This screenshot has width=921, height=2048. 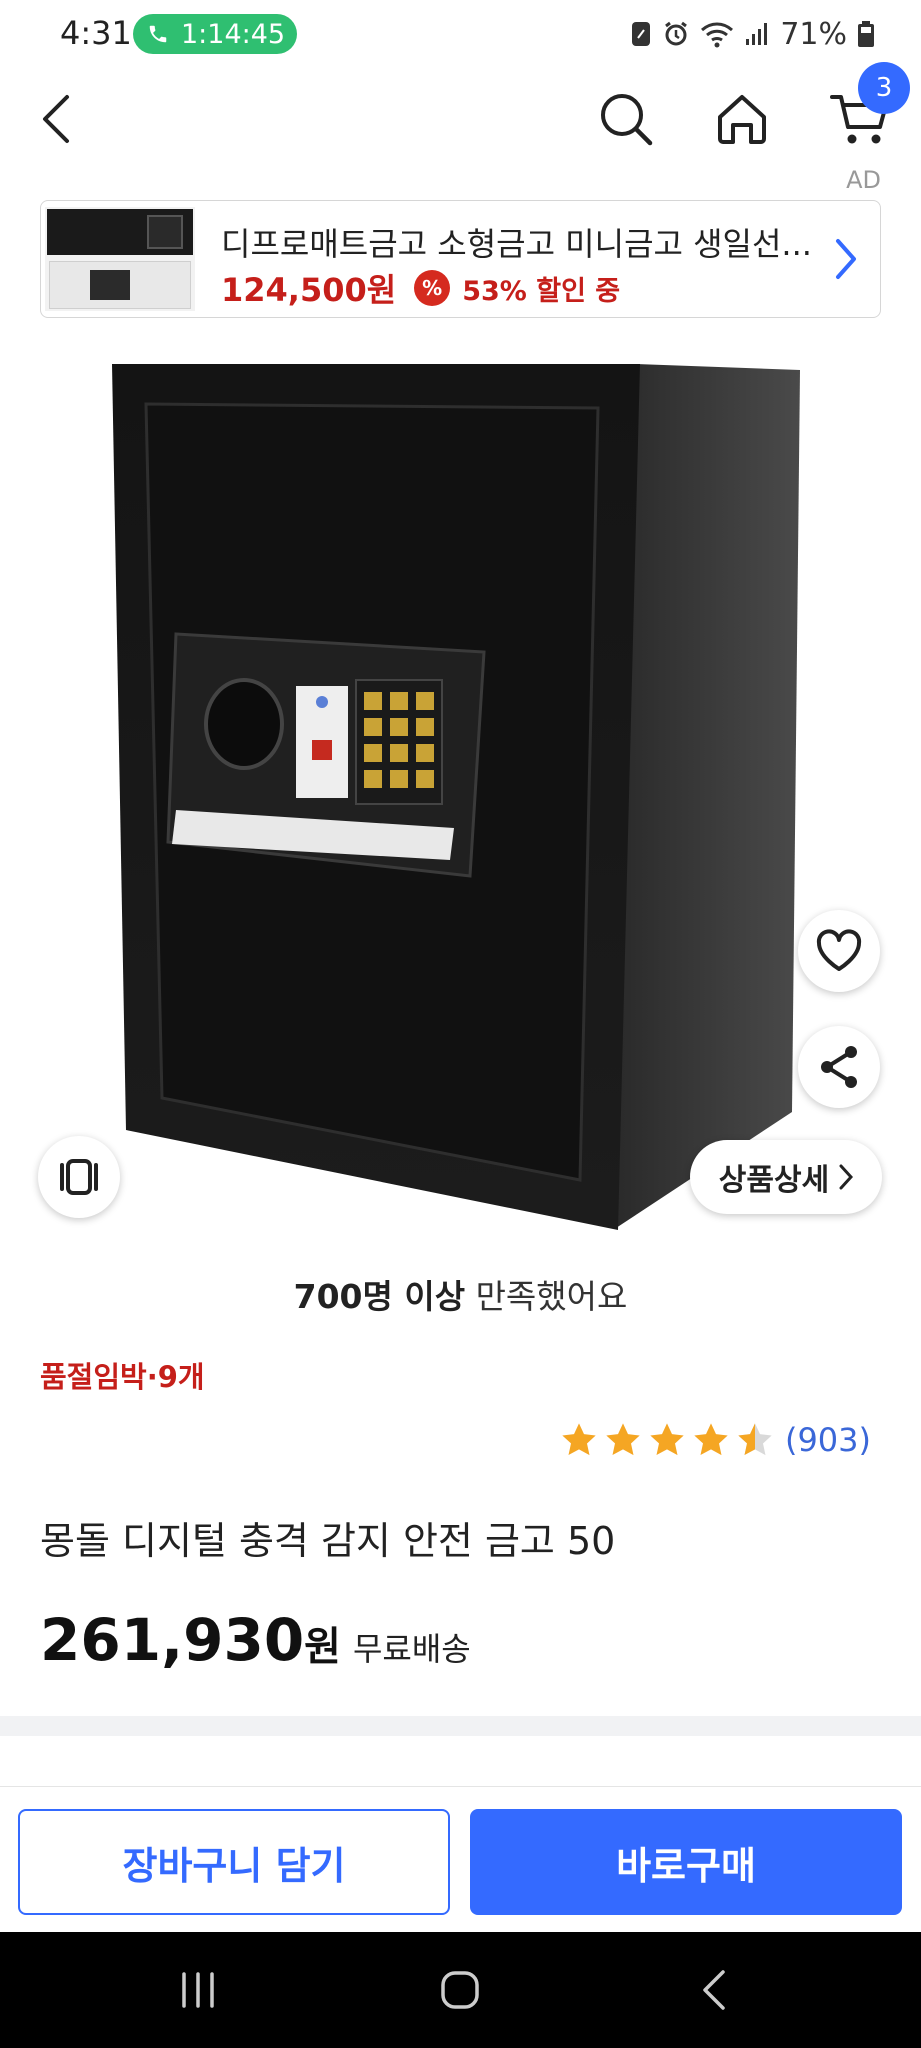 What do you see at coordinates (774, 1180) in the screenshot?
I see `product-detail-label: 상품상세` at bounding box center [774, 1180].